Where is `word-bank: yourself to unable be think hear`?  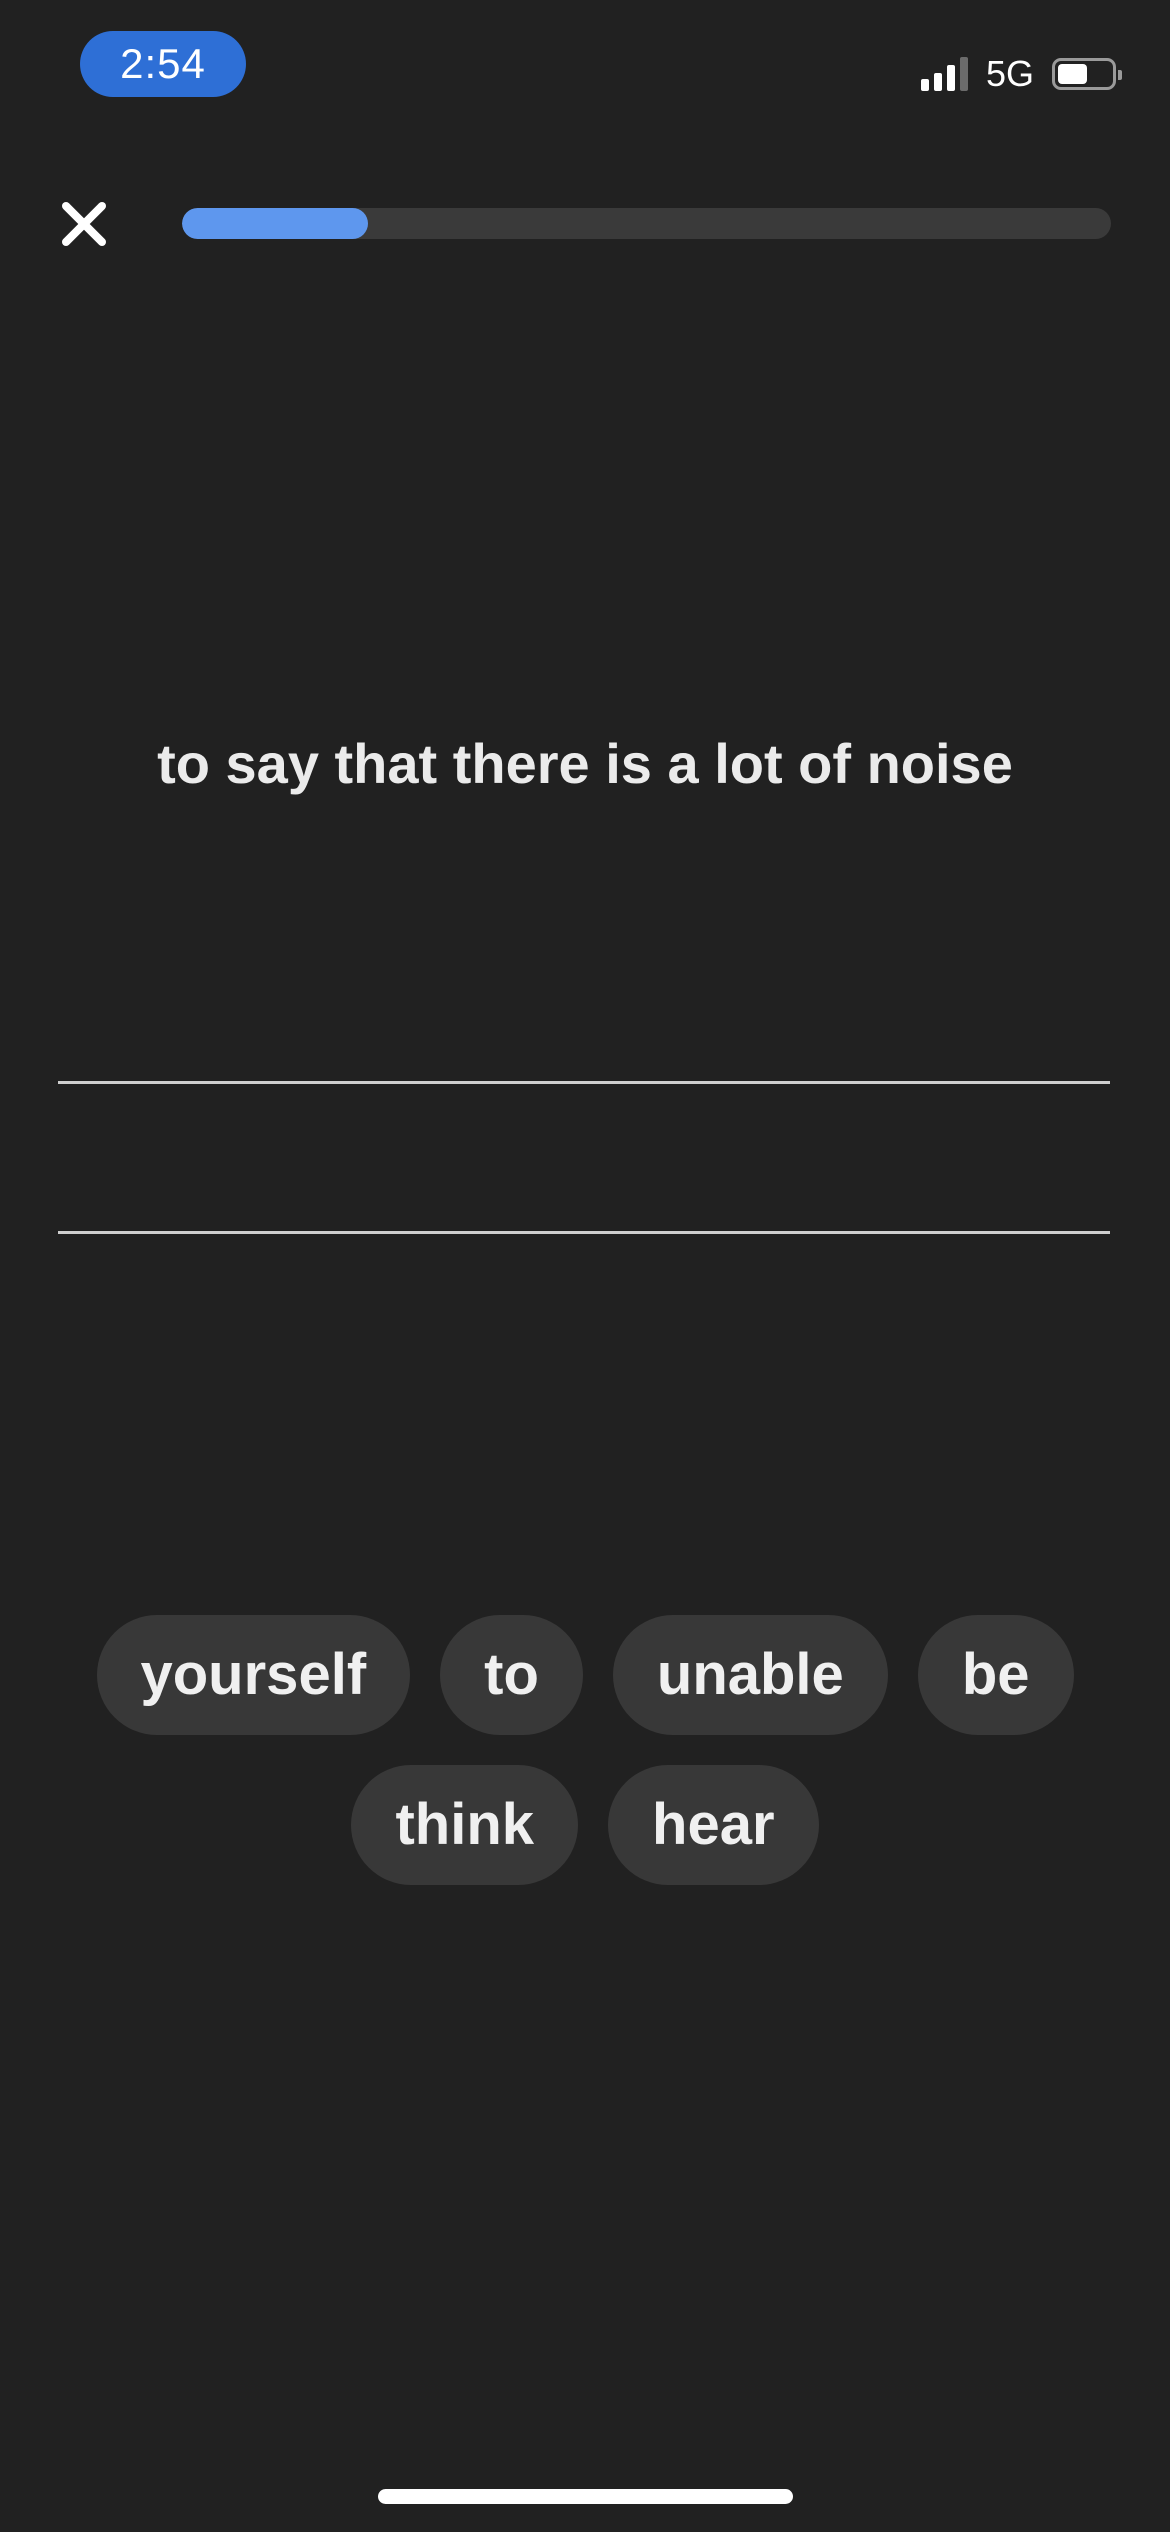 word-bank: yourself to unable be think hear is located at coordinates (585, 1750).